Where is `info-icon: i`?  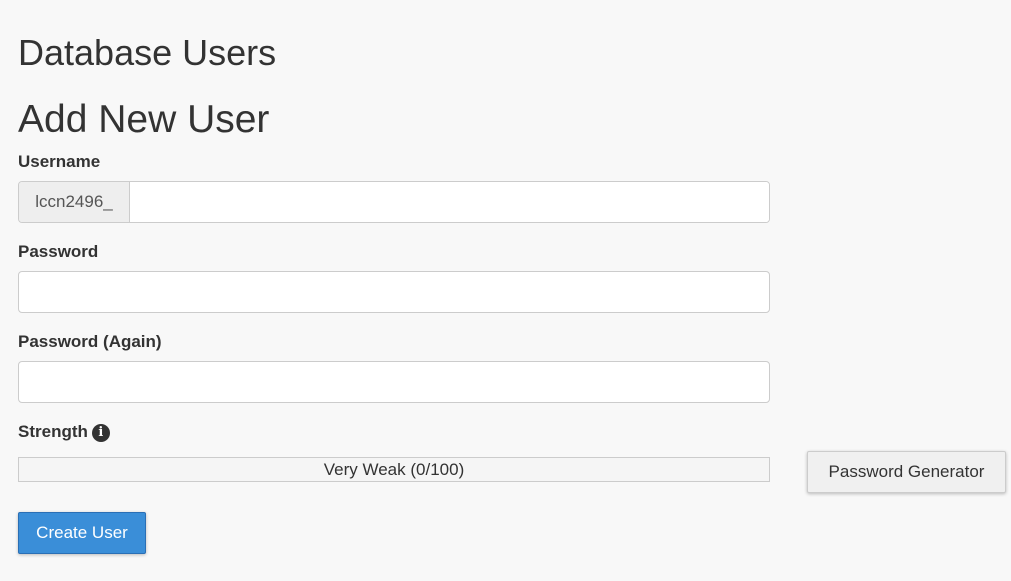
info-icon: i is located at coordinates (100, 433).